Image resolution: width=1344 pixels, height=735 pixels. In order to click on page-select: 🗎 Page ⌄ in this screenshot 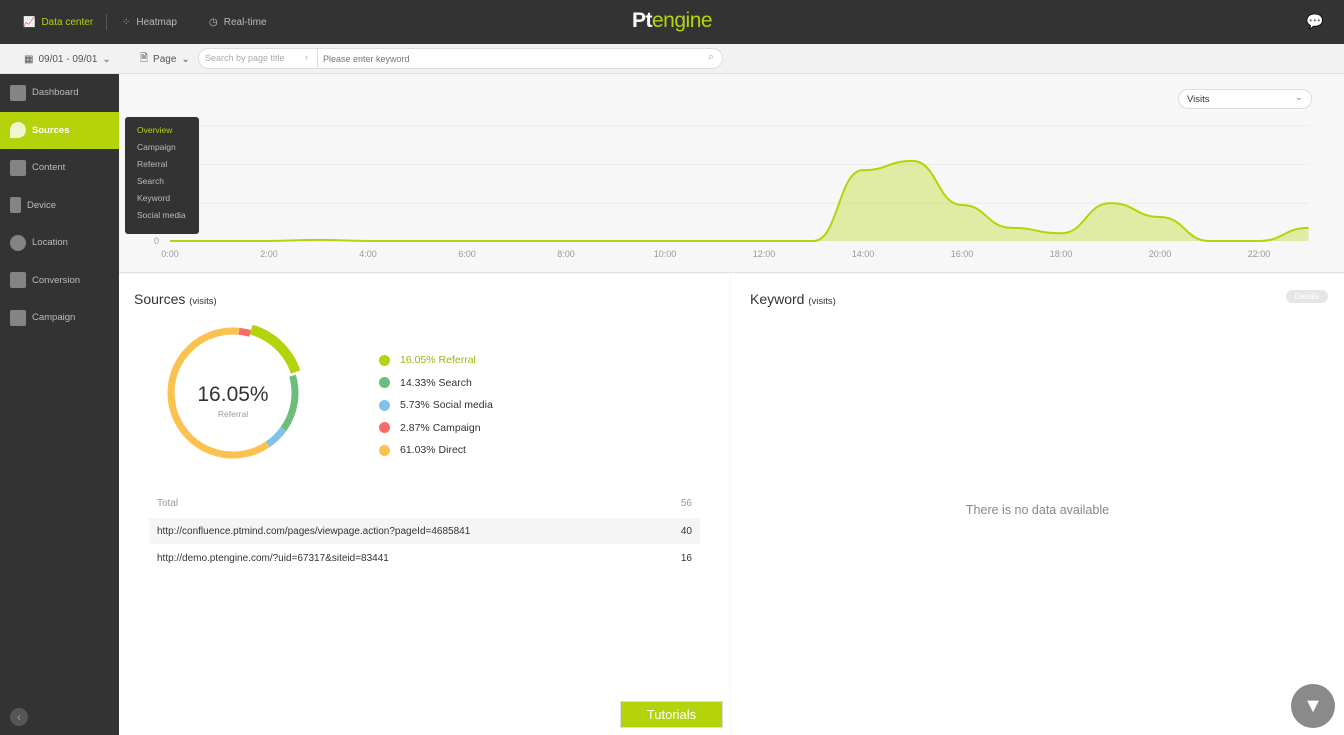, I will do `click(165, 59)`.